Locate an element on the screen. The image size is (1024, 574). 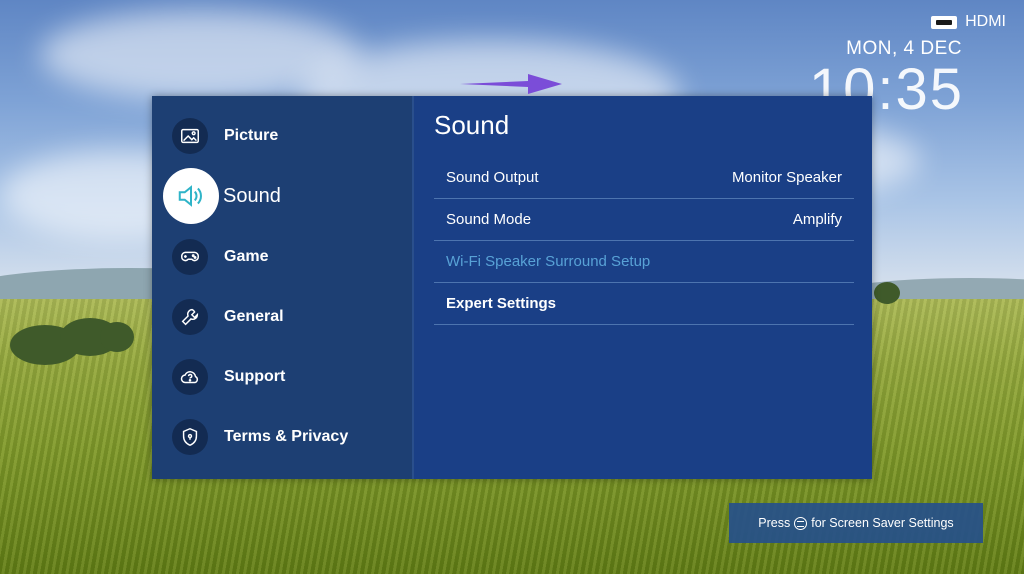
hint-suffix: for Screen Saver Settings is located at coordinates (882, 523).